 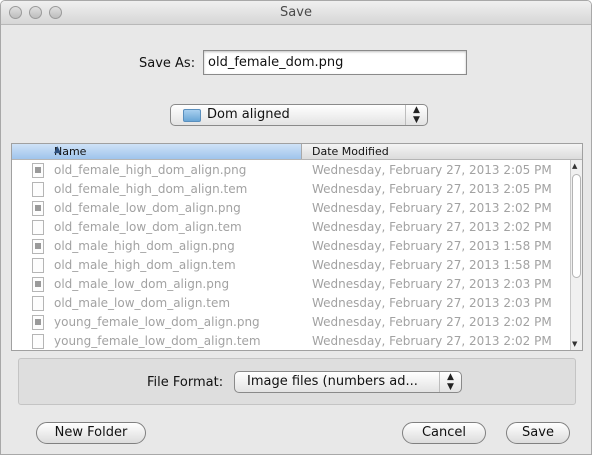 I want to click on scroll-thumb, so click(x=576, y=226).